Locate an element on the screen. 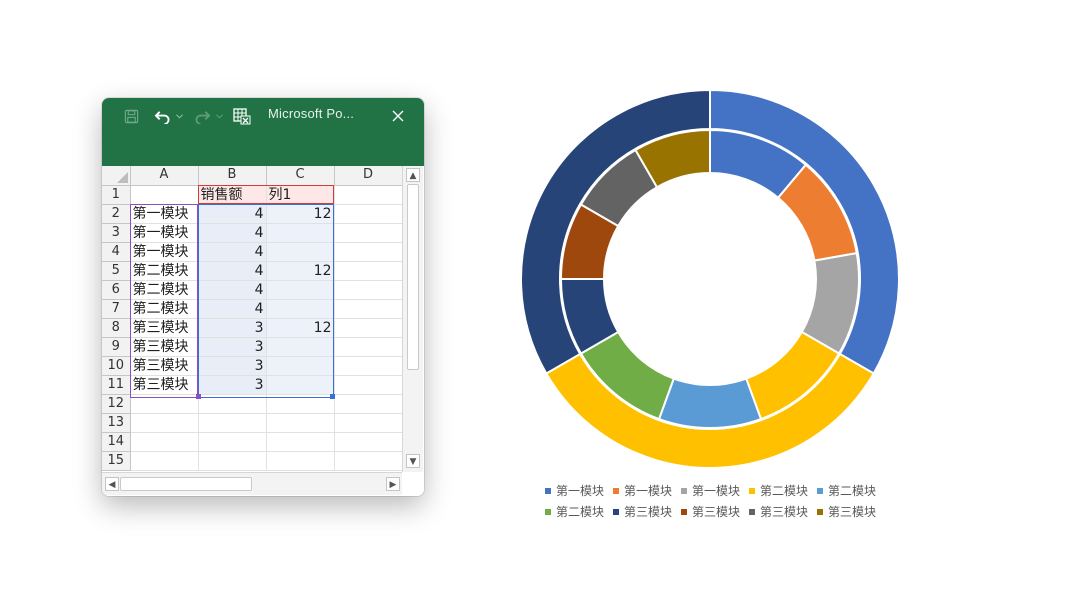 Image resolution: width=1080 pixels, height=607 pixels. row-header: 8 is located at coordinates (116, 328).